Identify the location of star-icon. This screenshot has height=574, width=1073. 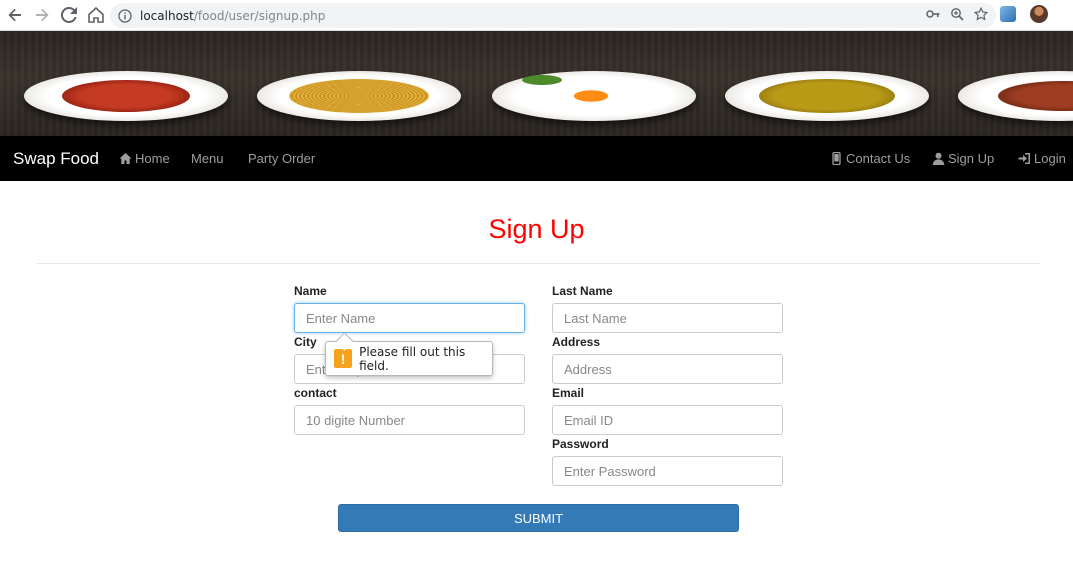
(981, 14).